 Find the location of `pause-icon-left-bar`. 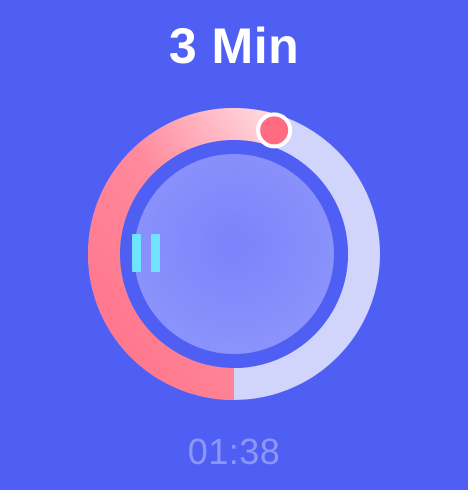

pause-icon-left-bar is located at coordinates (136, 253).